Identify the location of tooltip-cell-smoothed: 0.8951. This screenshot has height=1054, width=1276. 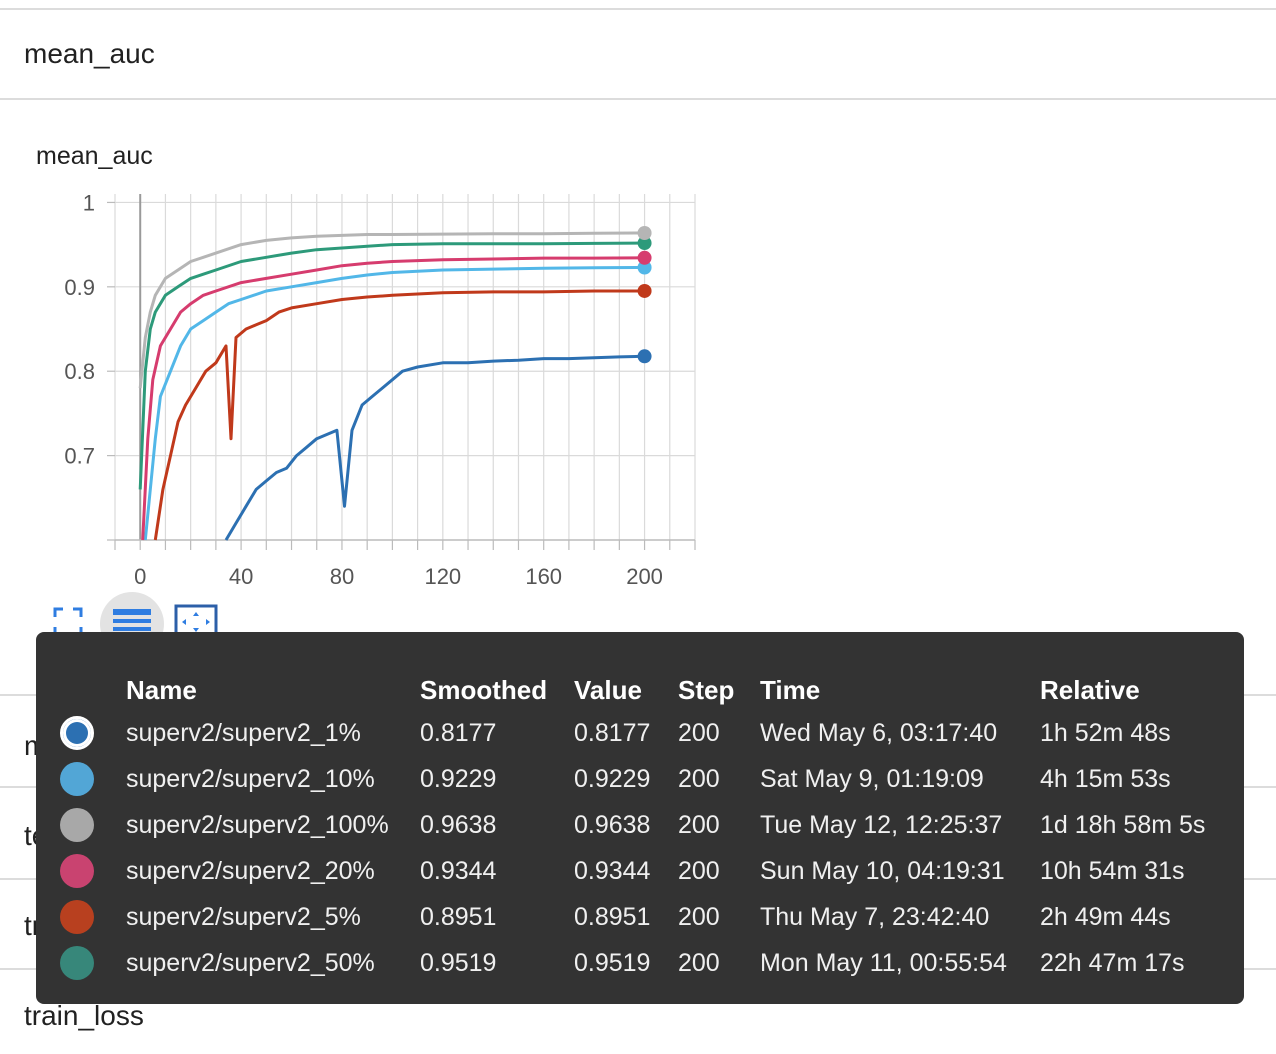
(458, 916).